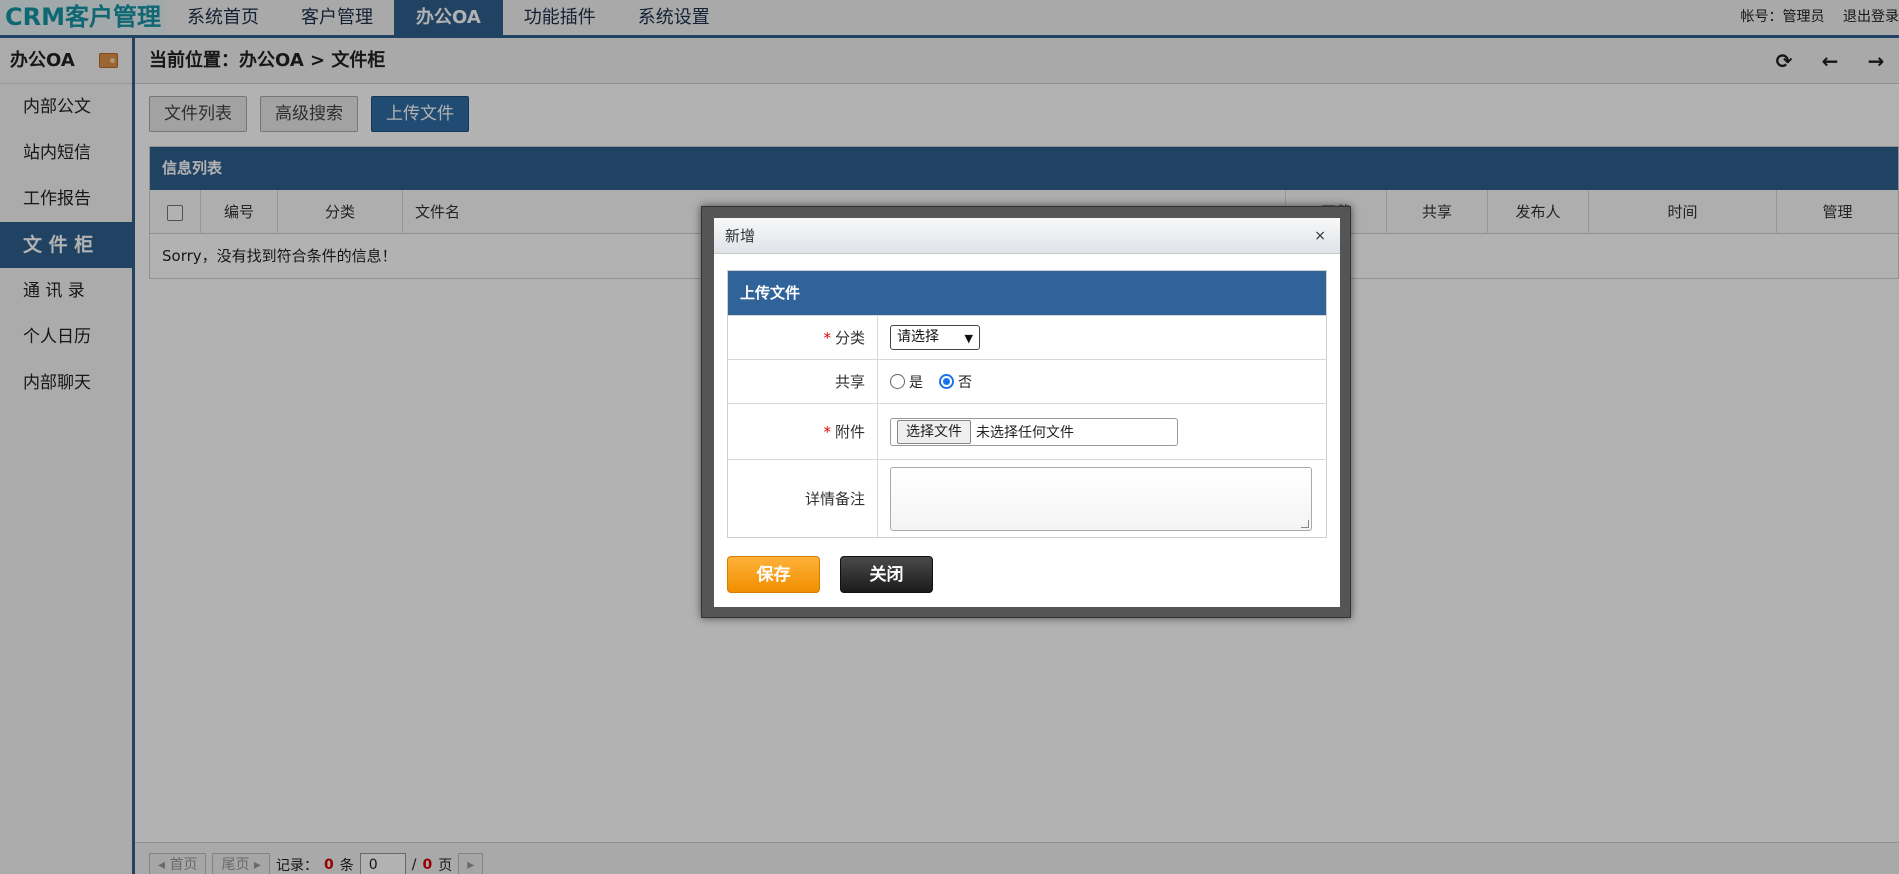 The image size is (1899, 874). Describe the element at coordinates (1102, 337) in the screenshot. I see `category-field: 请选择 ▼` at that location.